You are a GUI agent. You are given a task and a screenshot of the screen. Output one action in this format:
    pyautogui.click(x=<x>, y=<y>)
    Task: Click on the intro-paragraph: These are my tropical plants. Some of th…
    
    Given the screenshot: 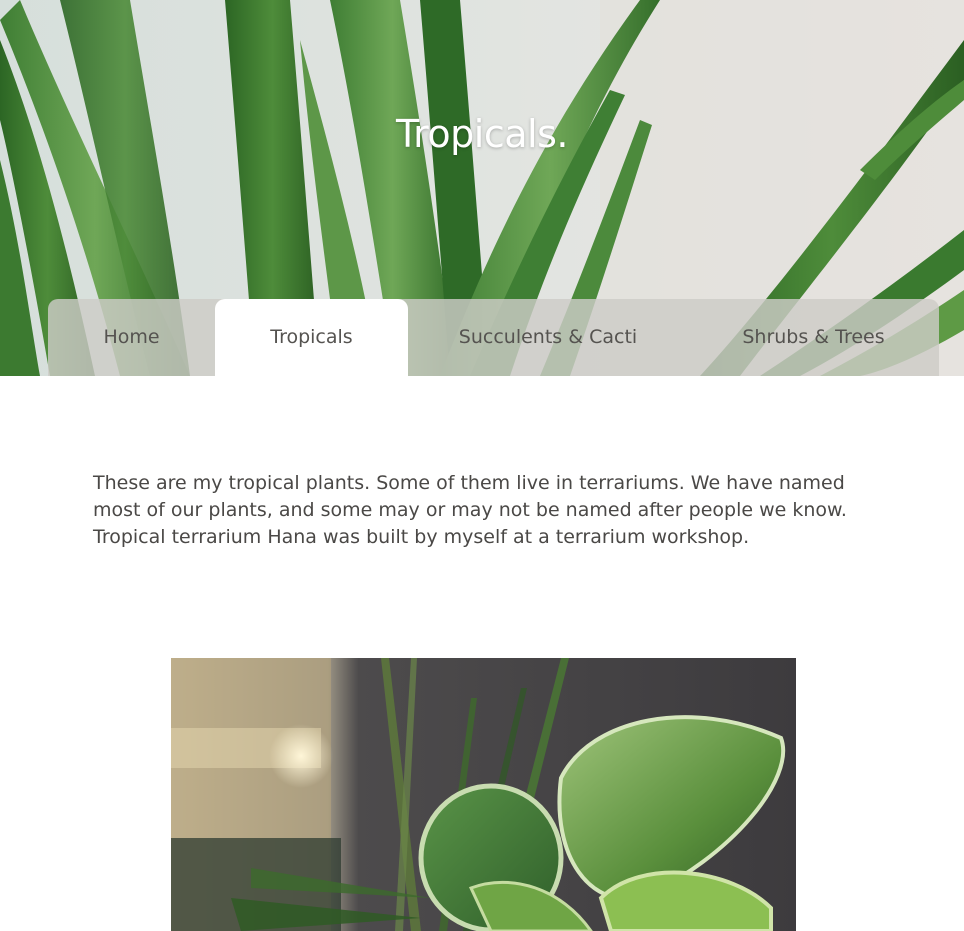 What is the action you would take?
    pyautogui.click(x=470, y=510)
    